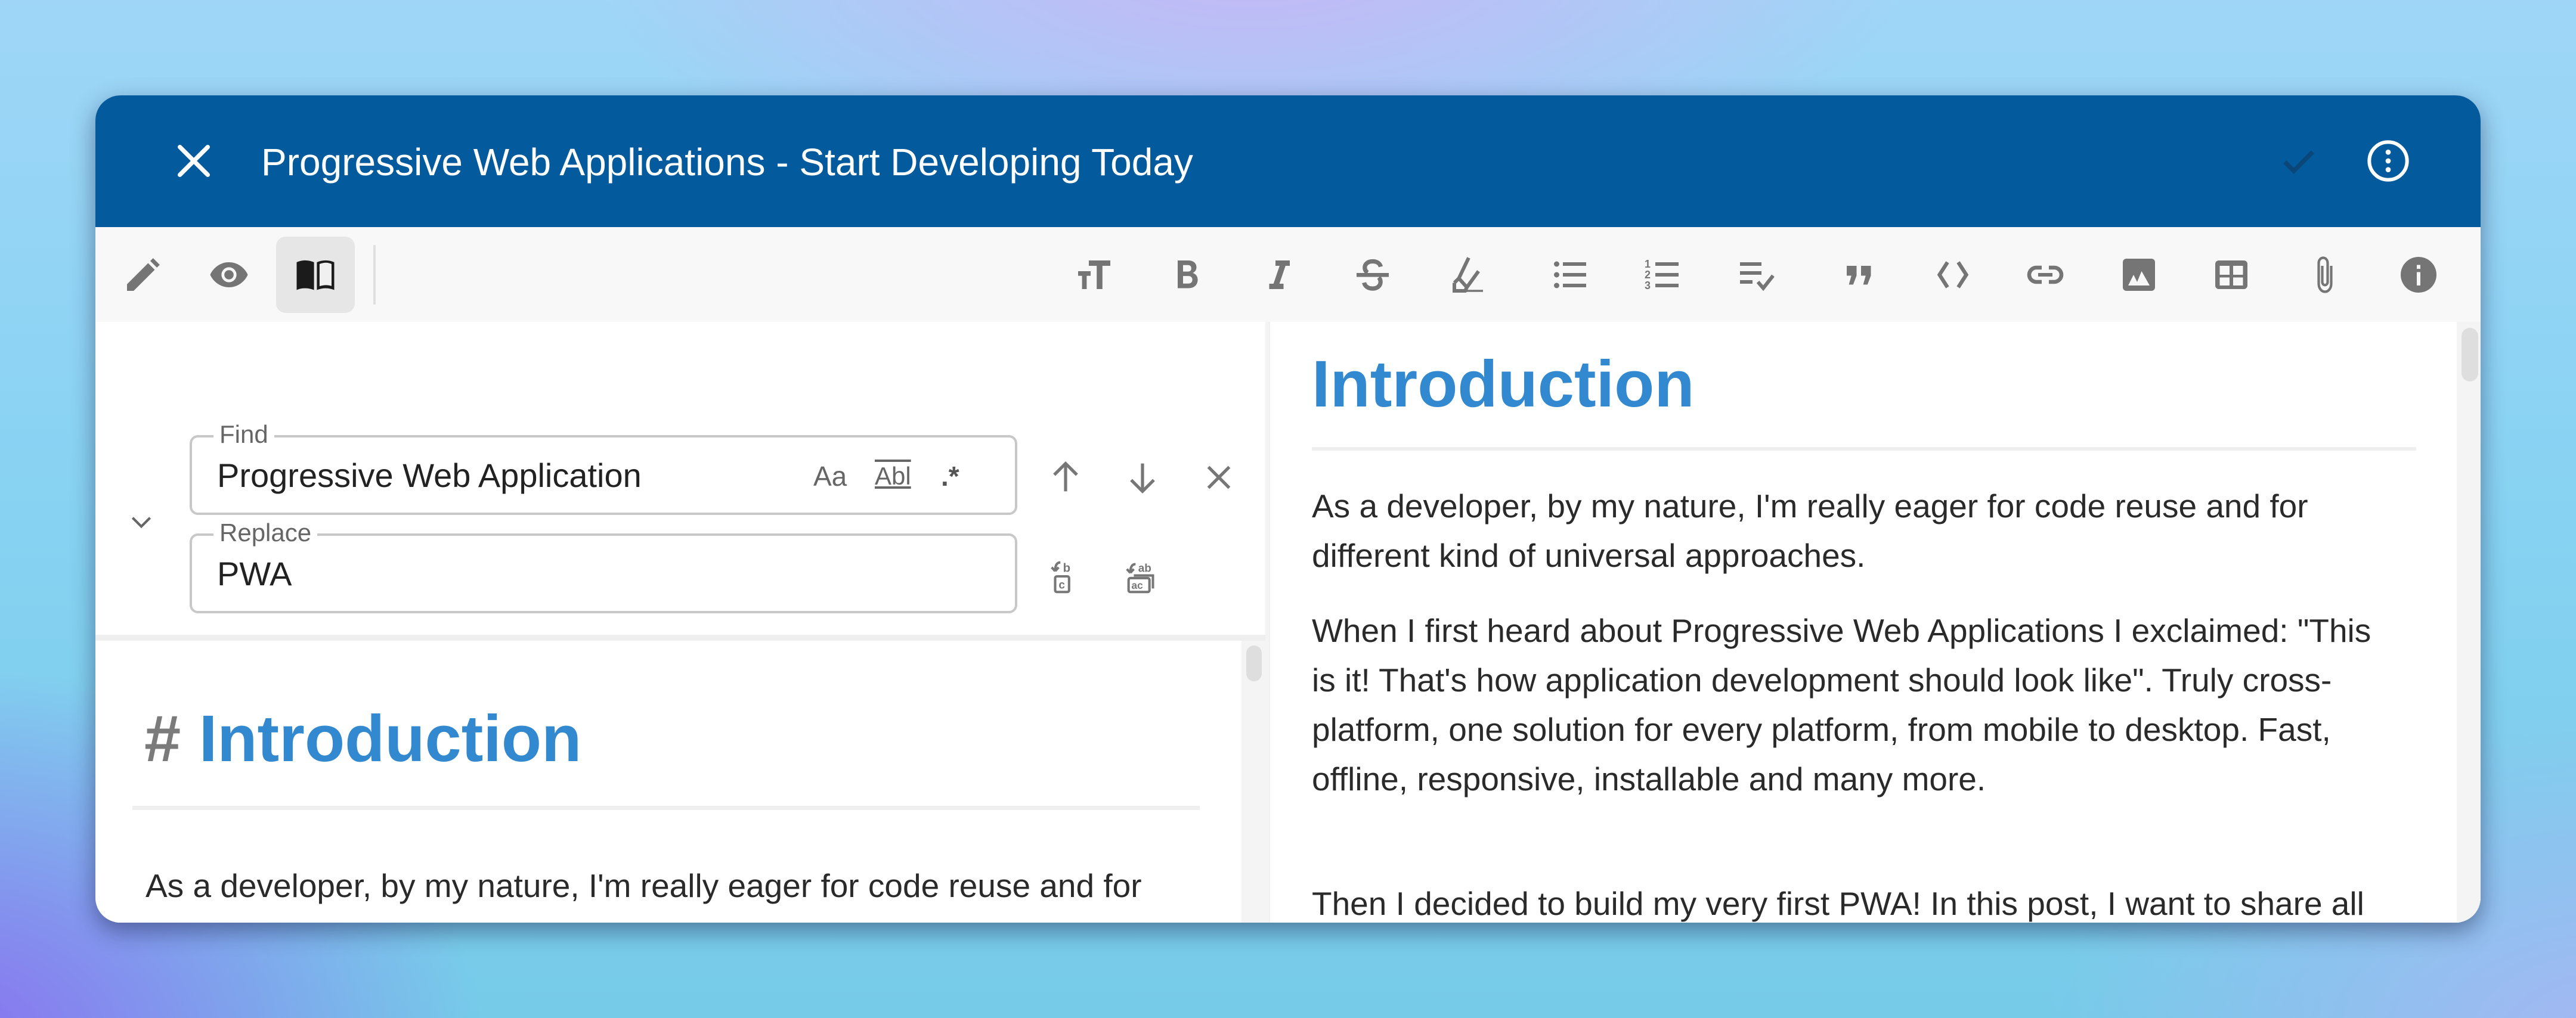 The image size is (2576, 1018). I want to click on find-field: Find Aa Abl .*, so click(603, 467).